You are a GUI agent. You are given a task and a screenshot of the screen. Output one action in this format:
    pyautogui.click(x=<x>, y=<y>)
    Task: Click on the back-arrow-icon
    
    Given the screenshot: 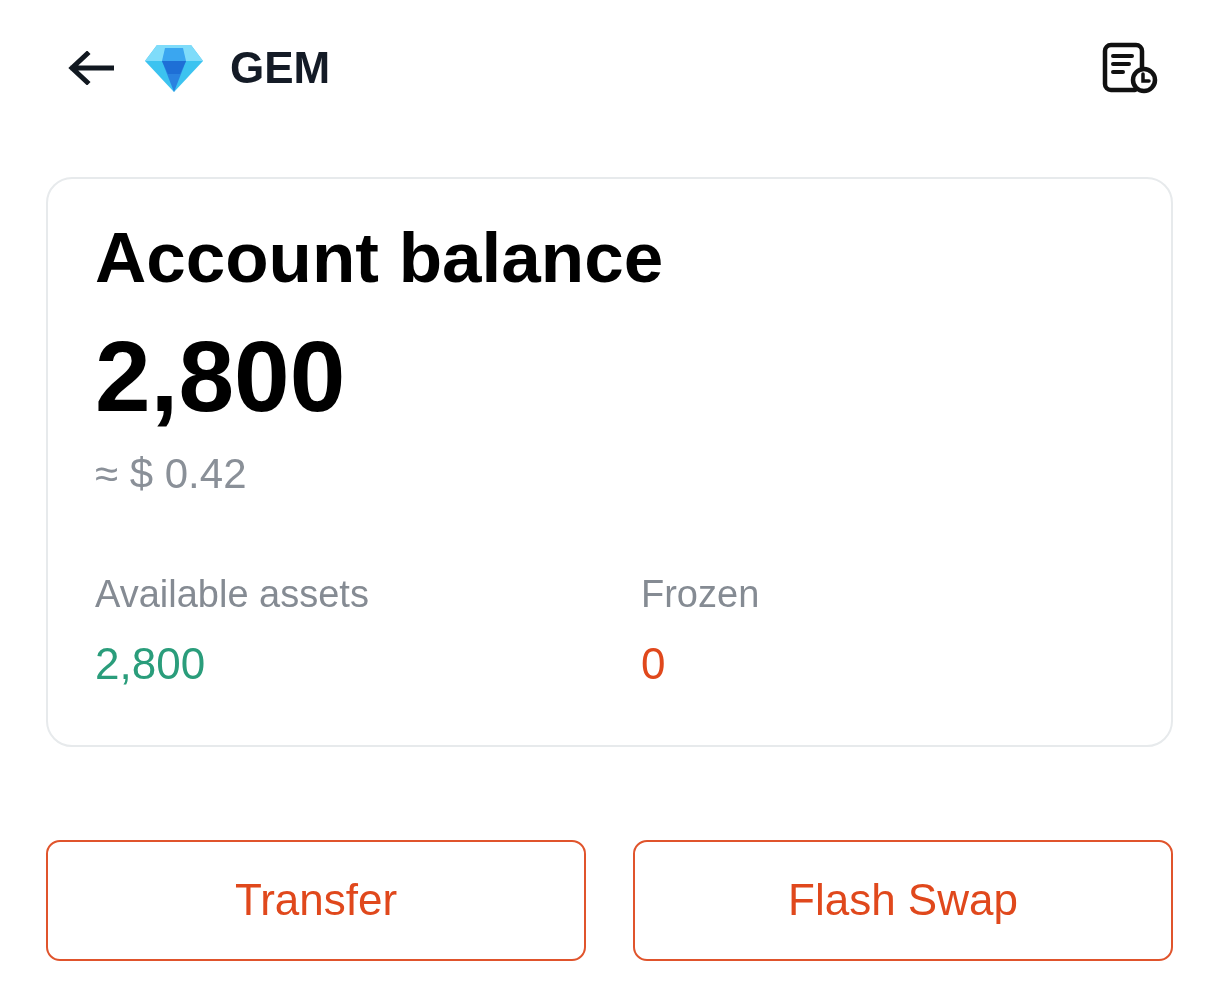 What is the action you would take?
    pyautogui.click(x=91, y=68)
    